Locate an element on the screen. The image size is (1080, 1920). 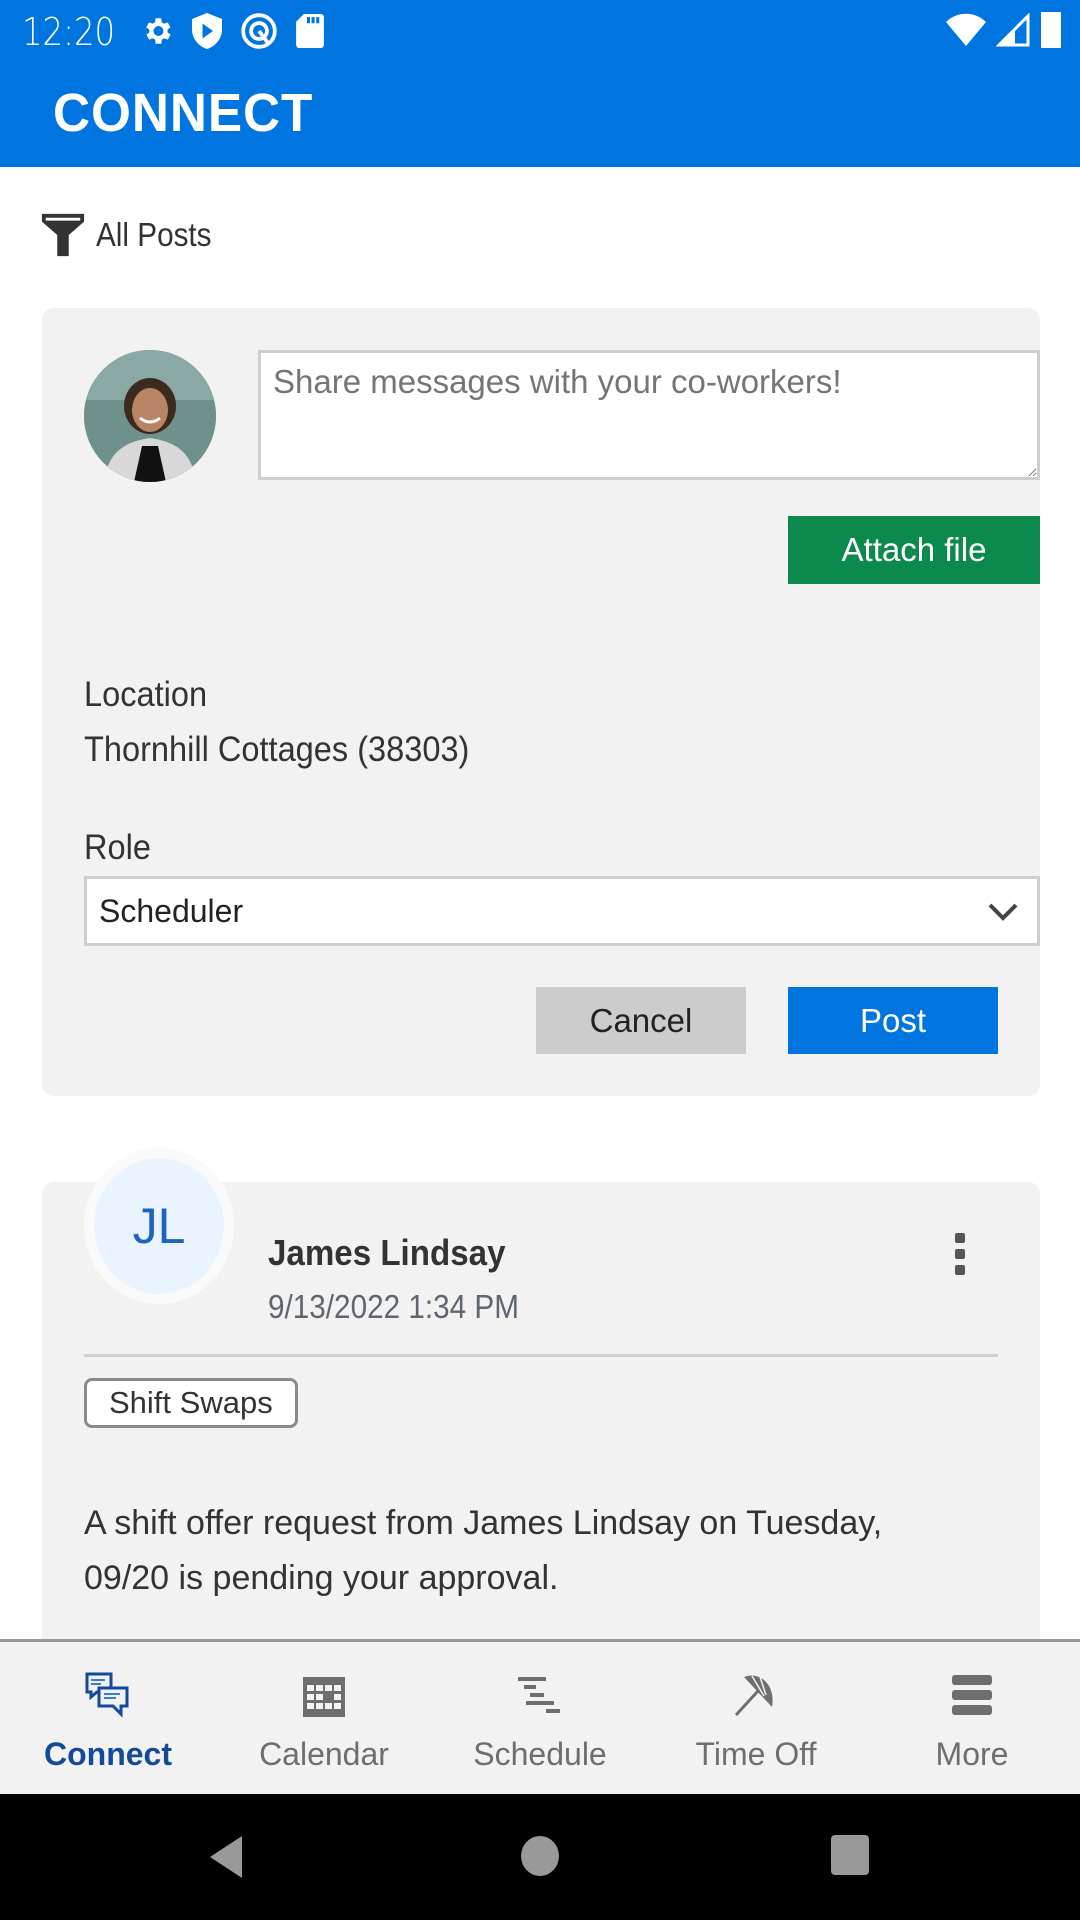
message-input is located at coordinates (649, 415).